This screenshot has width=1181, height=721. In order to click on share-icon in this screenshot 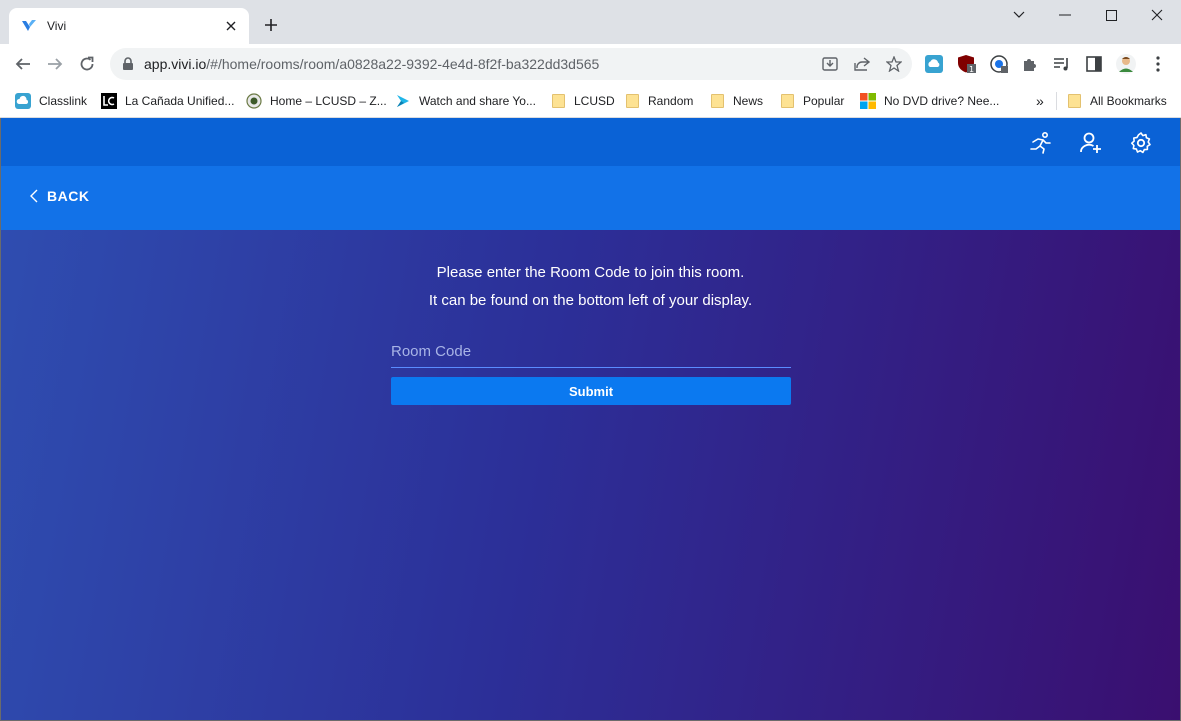, I will do `click(862, 64)`.